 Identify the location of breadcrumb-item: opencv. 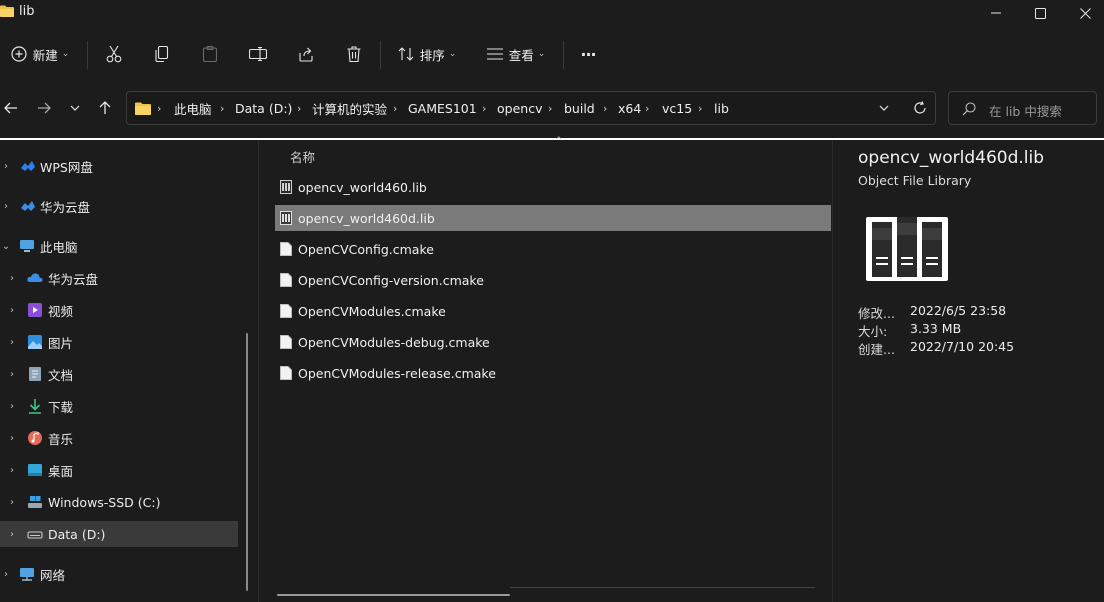
(519, 108).